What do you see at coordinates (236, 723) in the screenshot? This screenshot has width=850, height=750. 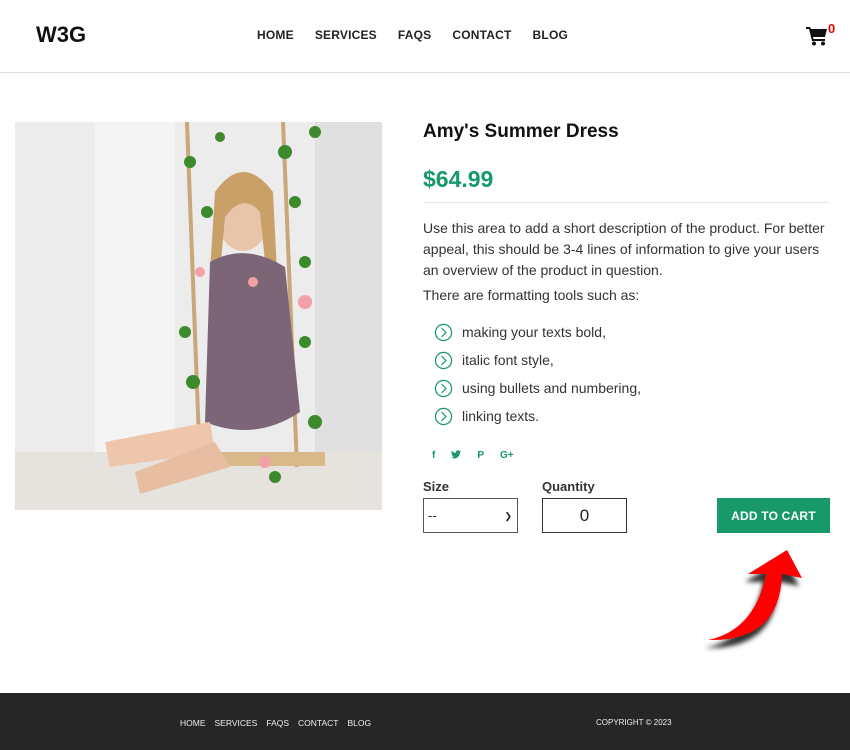 I see `footer-nav-services: SERVICES` at bounding box center [236, 723].